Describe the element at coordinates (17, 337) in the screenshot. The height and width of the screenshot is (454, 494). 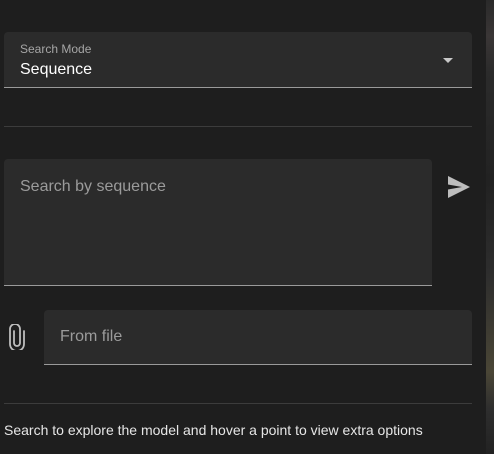
I see `paperclip-icon` at that location.